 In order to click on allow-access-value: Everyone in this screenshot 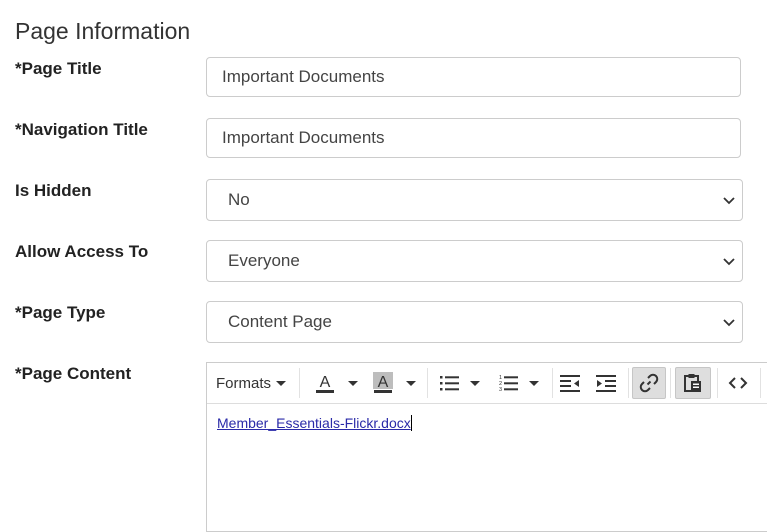, I will do `click(264, 260)`.